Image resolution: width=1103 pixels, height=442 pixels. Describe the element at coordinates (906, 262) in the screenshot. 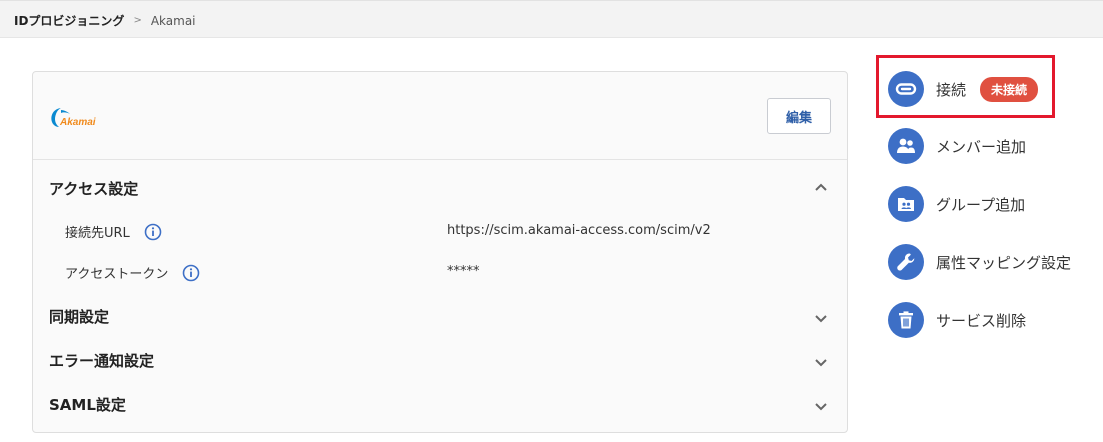

I see `wrench-icon` at that location.